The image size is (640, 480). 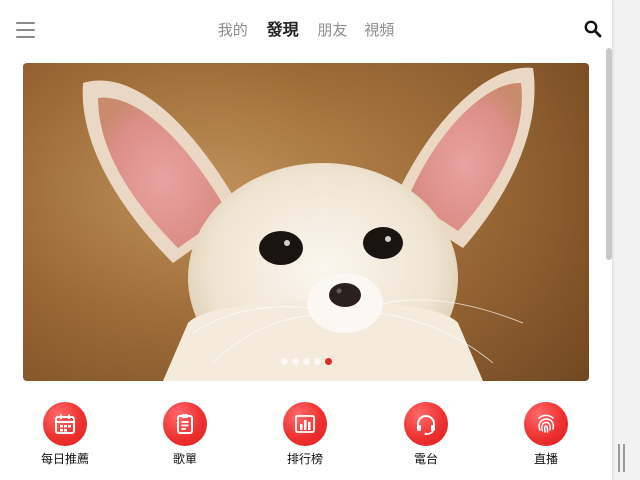 I want to click on tab-friends: 朋友, so click(x=332, y=30).